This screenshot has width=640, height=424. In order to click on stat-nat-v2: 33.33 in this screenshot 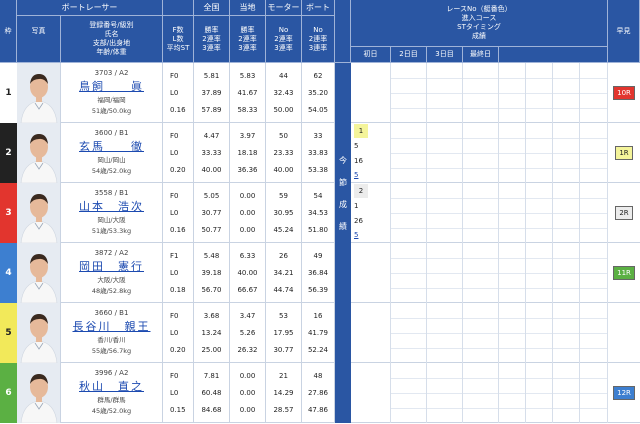, I will do `click(211, 153)`.